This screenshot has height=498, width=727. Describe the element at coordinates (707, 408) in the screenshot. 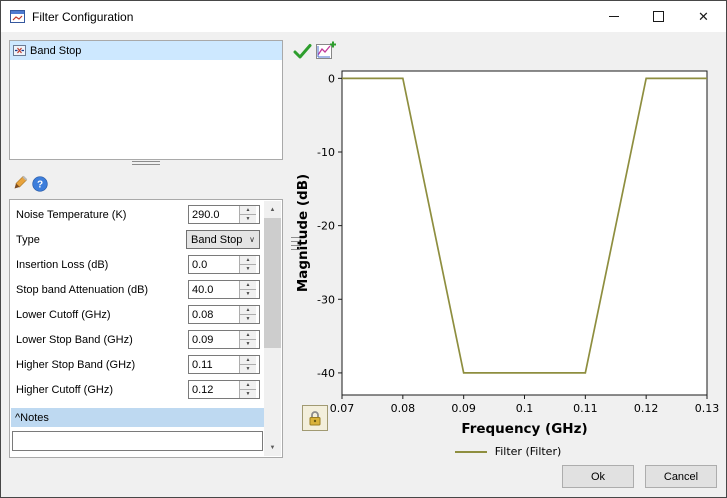

I see `svg-text: 0.13` at that location.